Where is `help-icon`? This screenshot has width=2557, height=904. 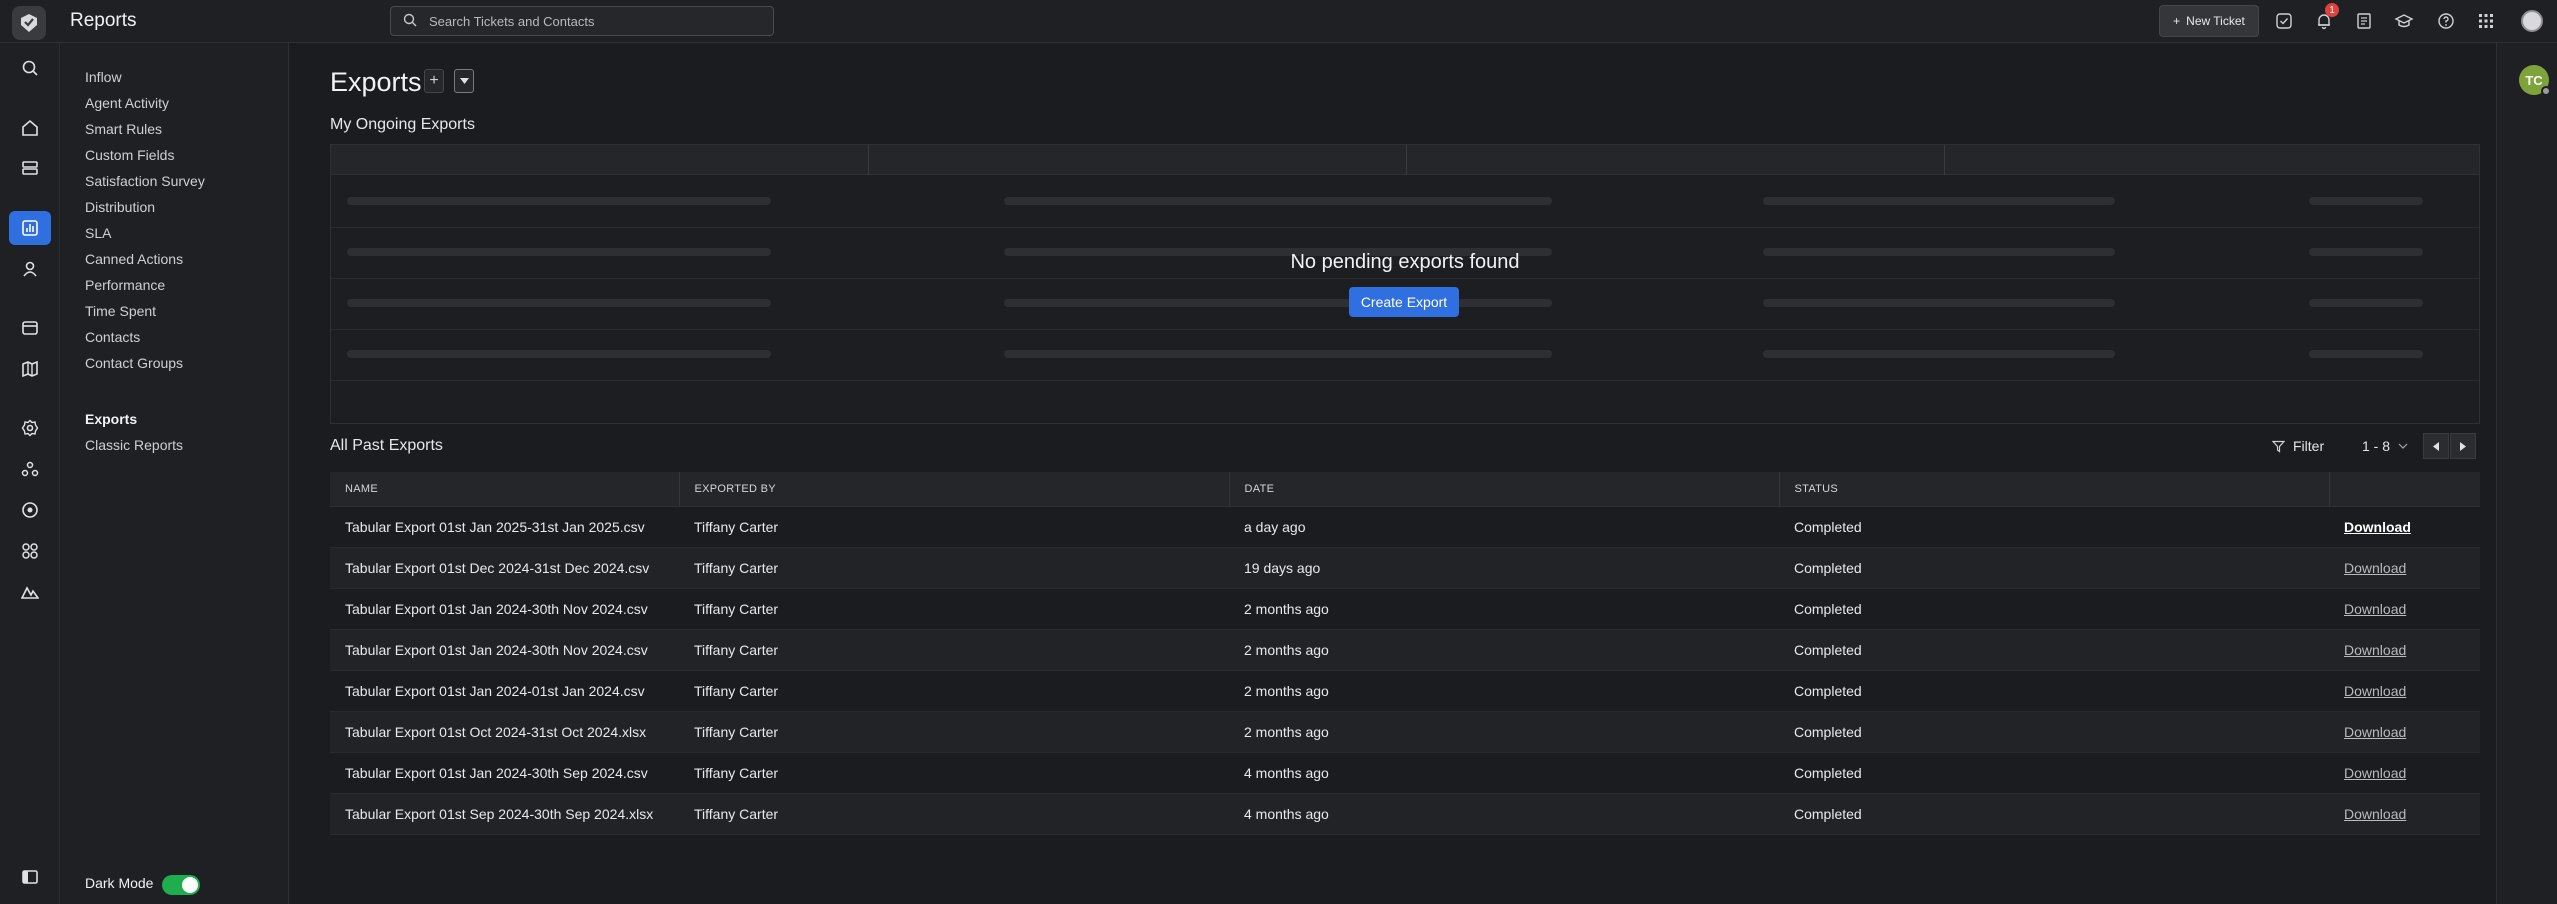
help-icon is located at coordinates (2446, 21).